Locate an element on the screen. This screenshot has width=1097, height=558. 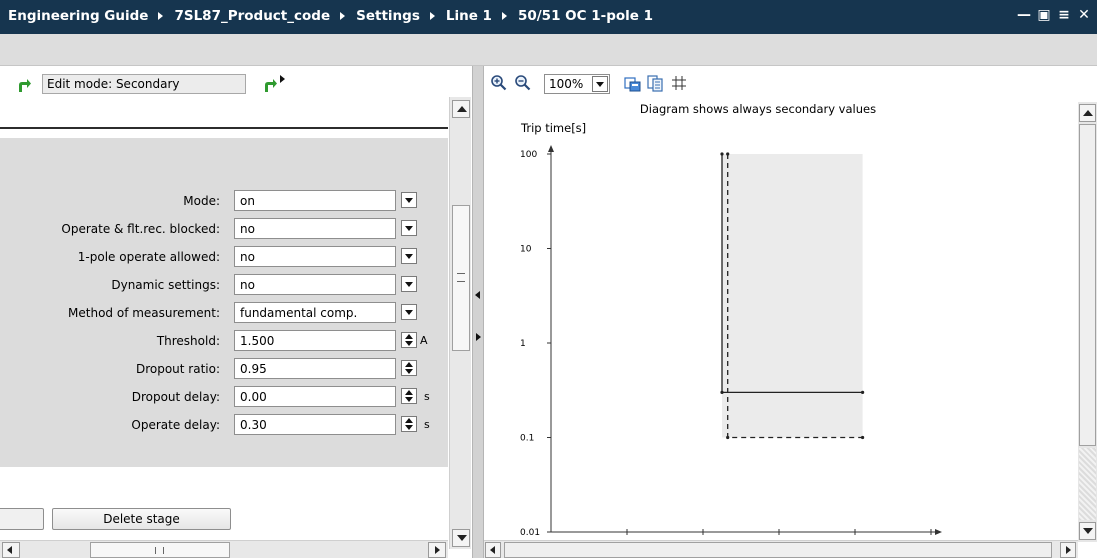
x-axis-arrow is located at coordinates (938, 532).